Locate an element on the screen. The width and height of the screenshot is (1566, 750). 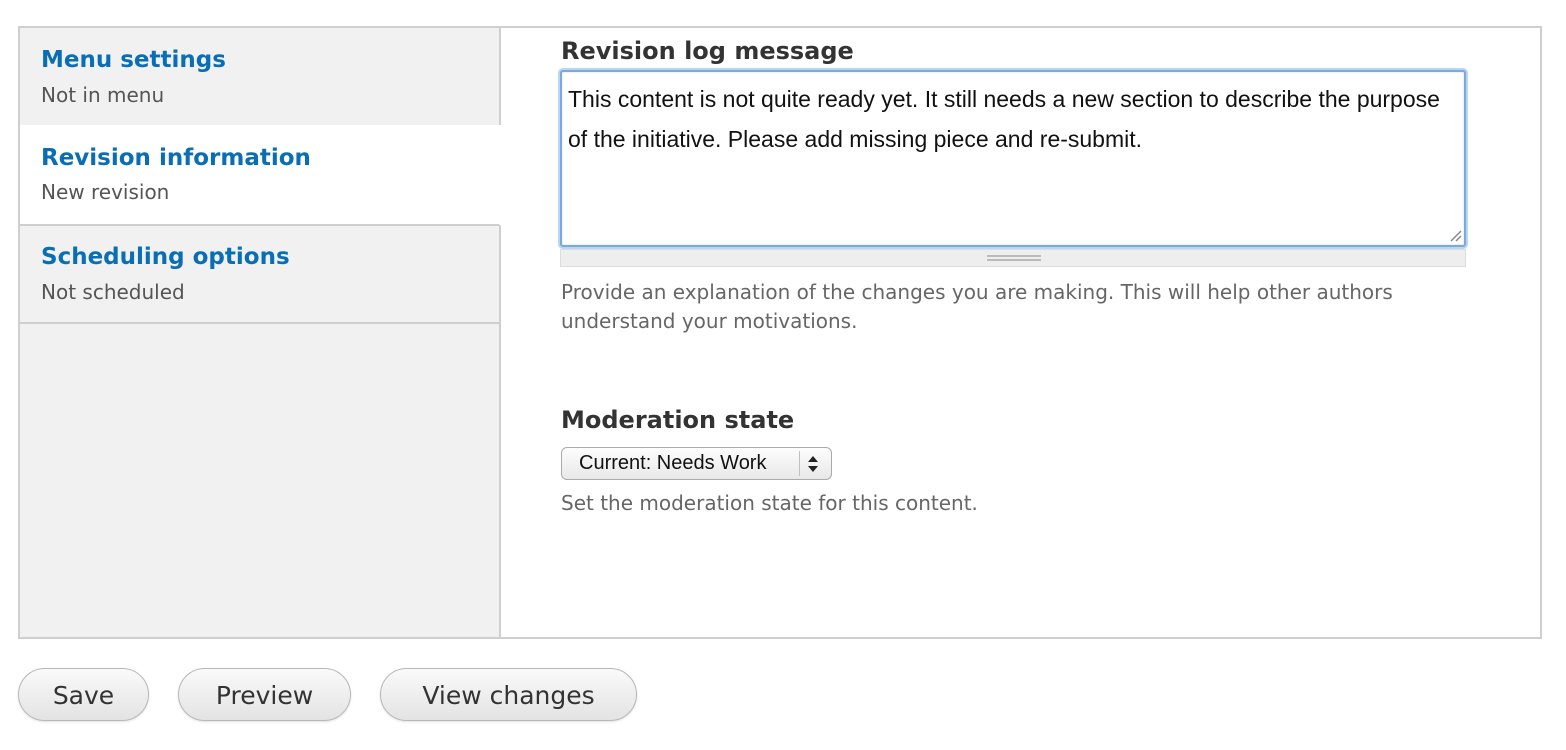
view-changes-button: View changes is located at coordinates (508, 694).